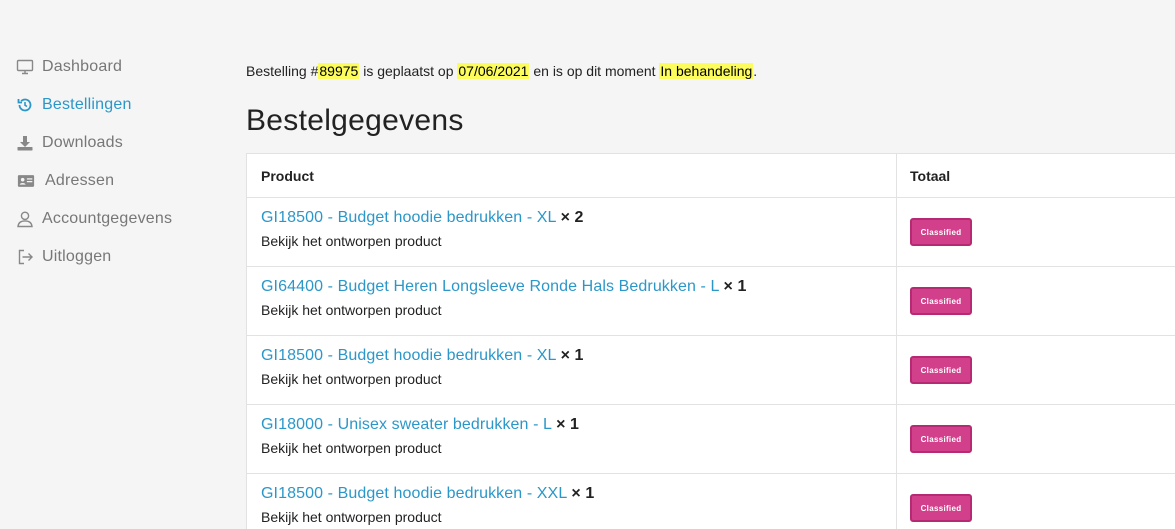  Describe the element at coordinates (25, 257) in the screenshot. I see `logout-icon` at that location.